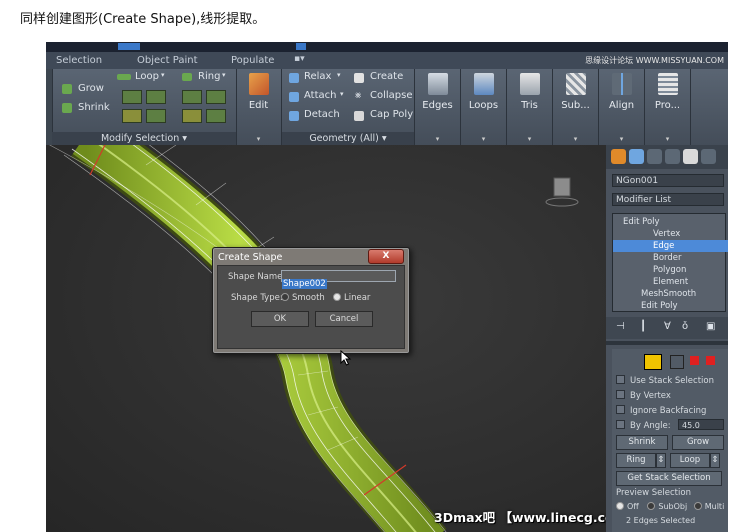  Describe the element at coordinates (670, 306) in the screenshot. I see `stack-item-edit-poly-lower: Edit Poly` at that location.